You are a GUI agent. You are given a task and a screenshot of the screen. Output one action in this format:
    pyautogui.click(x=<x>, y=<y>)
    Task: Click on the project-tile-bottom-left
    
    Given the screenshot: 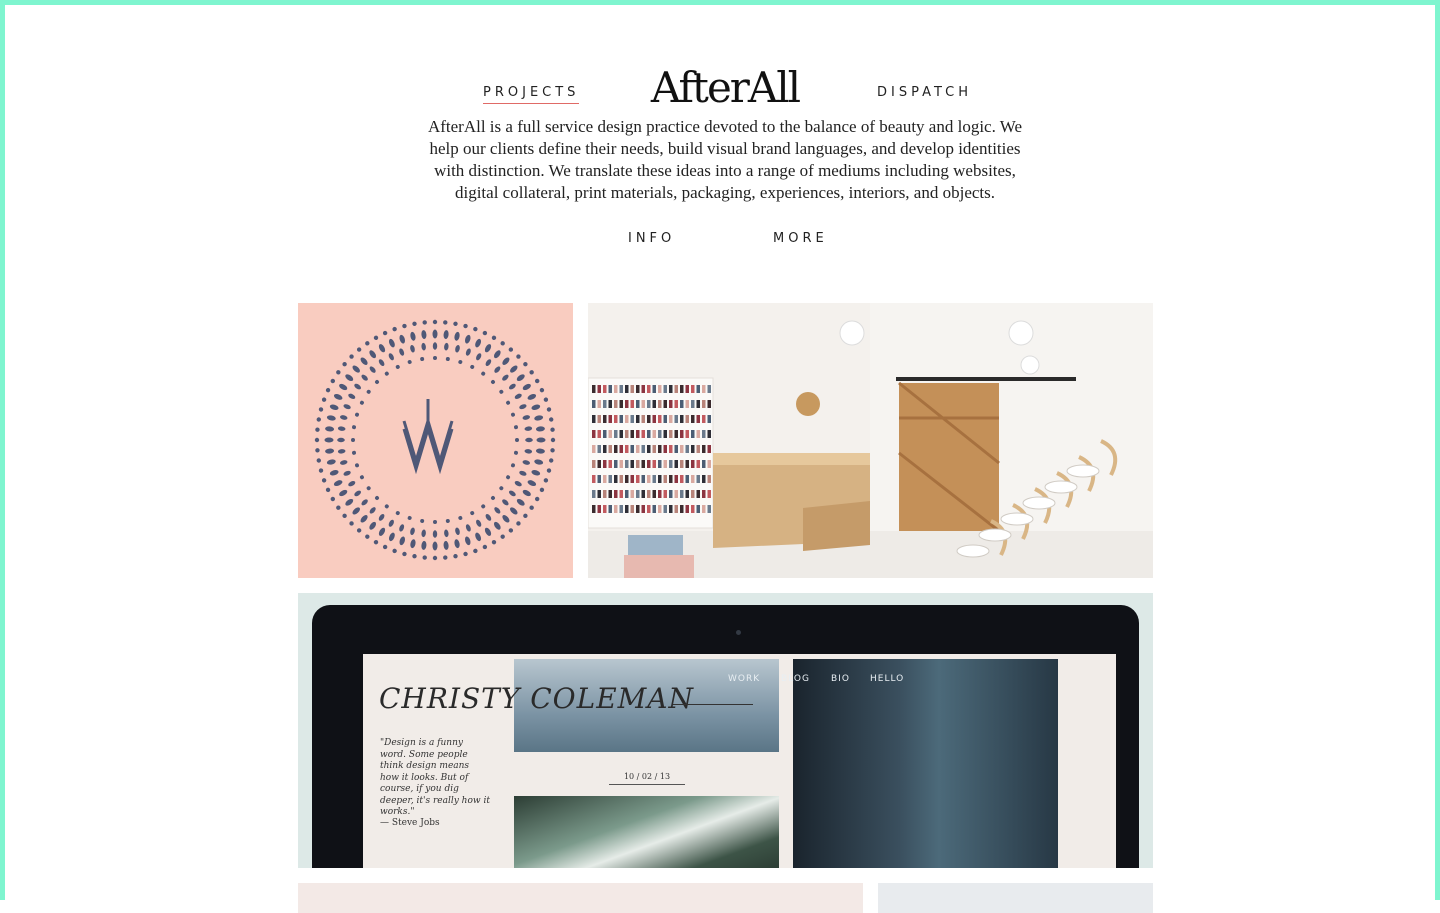 What is the action you would take?
    pyautogui.click(x=580, y=898)
    